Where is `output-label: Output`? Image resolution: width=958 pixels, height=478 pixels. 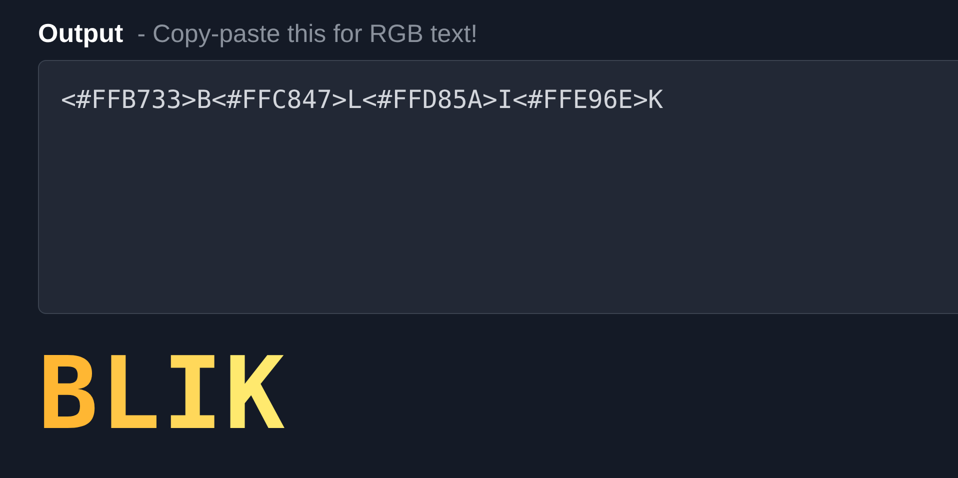 output-label: Output is located at coordinates (81, 33).